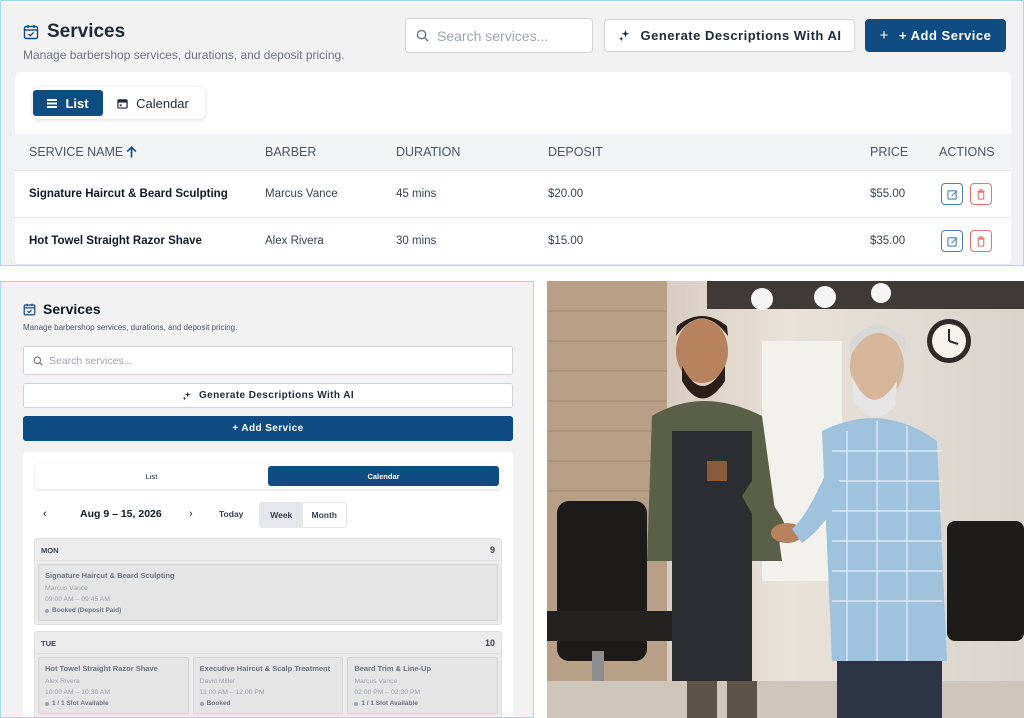  What do you see at coordinates (416, 194) in the screenshot?
I see `duration: 45 mins` at bounding box center [416, 194].